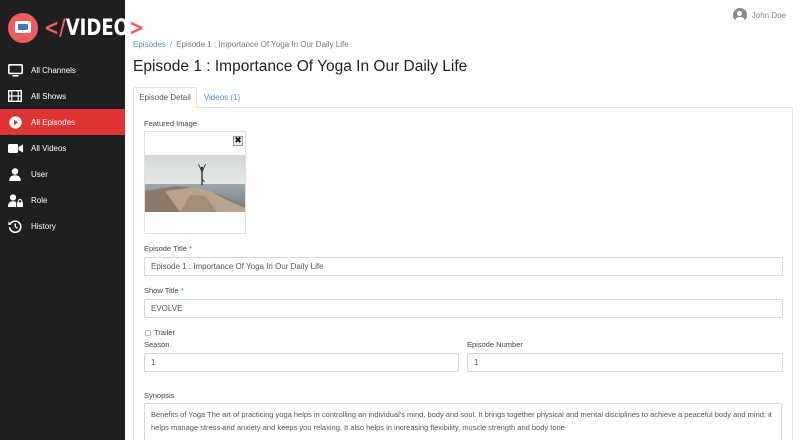 The height and width of the screenshot is (440, 800). Describe the element at coordinates (15, 200) in the screenshot. I see `user-lock-icon` at that location.